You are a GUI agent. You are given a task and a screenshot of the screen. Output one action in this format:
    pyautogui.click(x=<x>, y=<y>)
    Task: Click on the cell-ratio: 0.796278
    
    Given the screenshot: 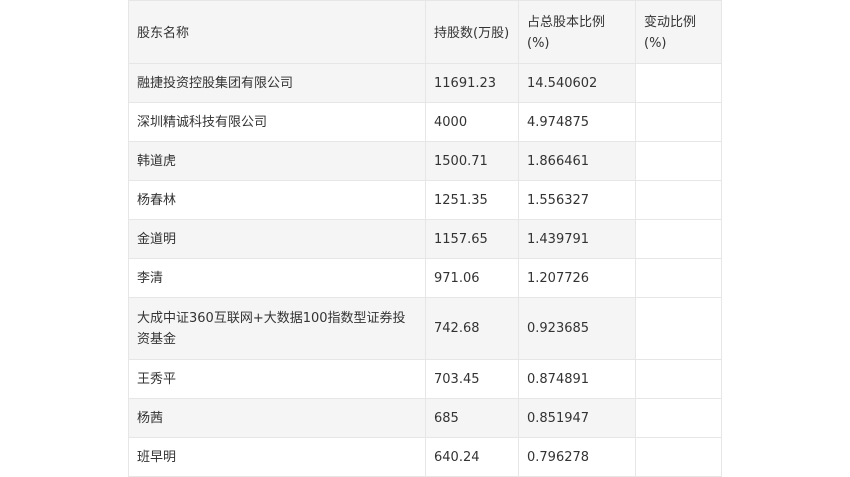 What is the action you would take?
    pyautogui.click(x=577, y=457)
    